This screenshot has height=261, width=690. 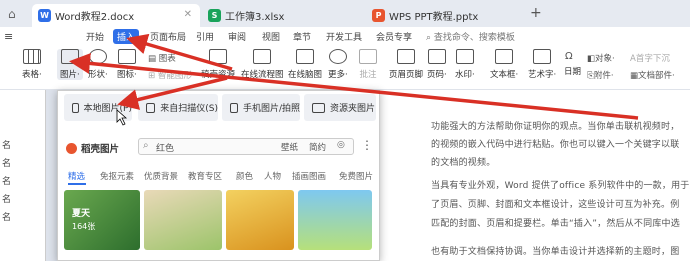 I want to click on phone-picture-button: 手机图片/拍照, so click(x=261, y=107).